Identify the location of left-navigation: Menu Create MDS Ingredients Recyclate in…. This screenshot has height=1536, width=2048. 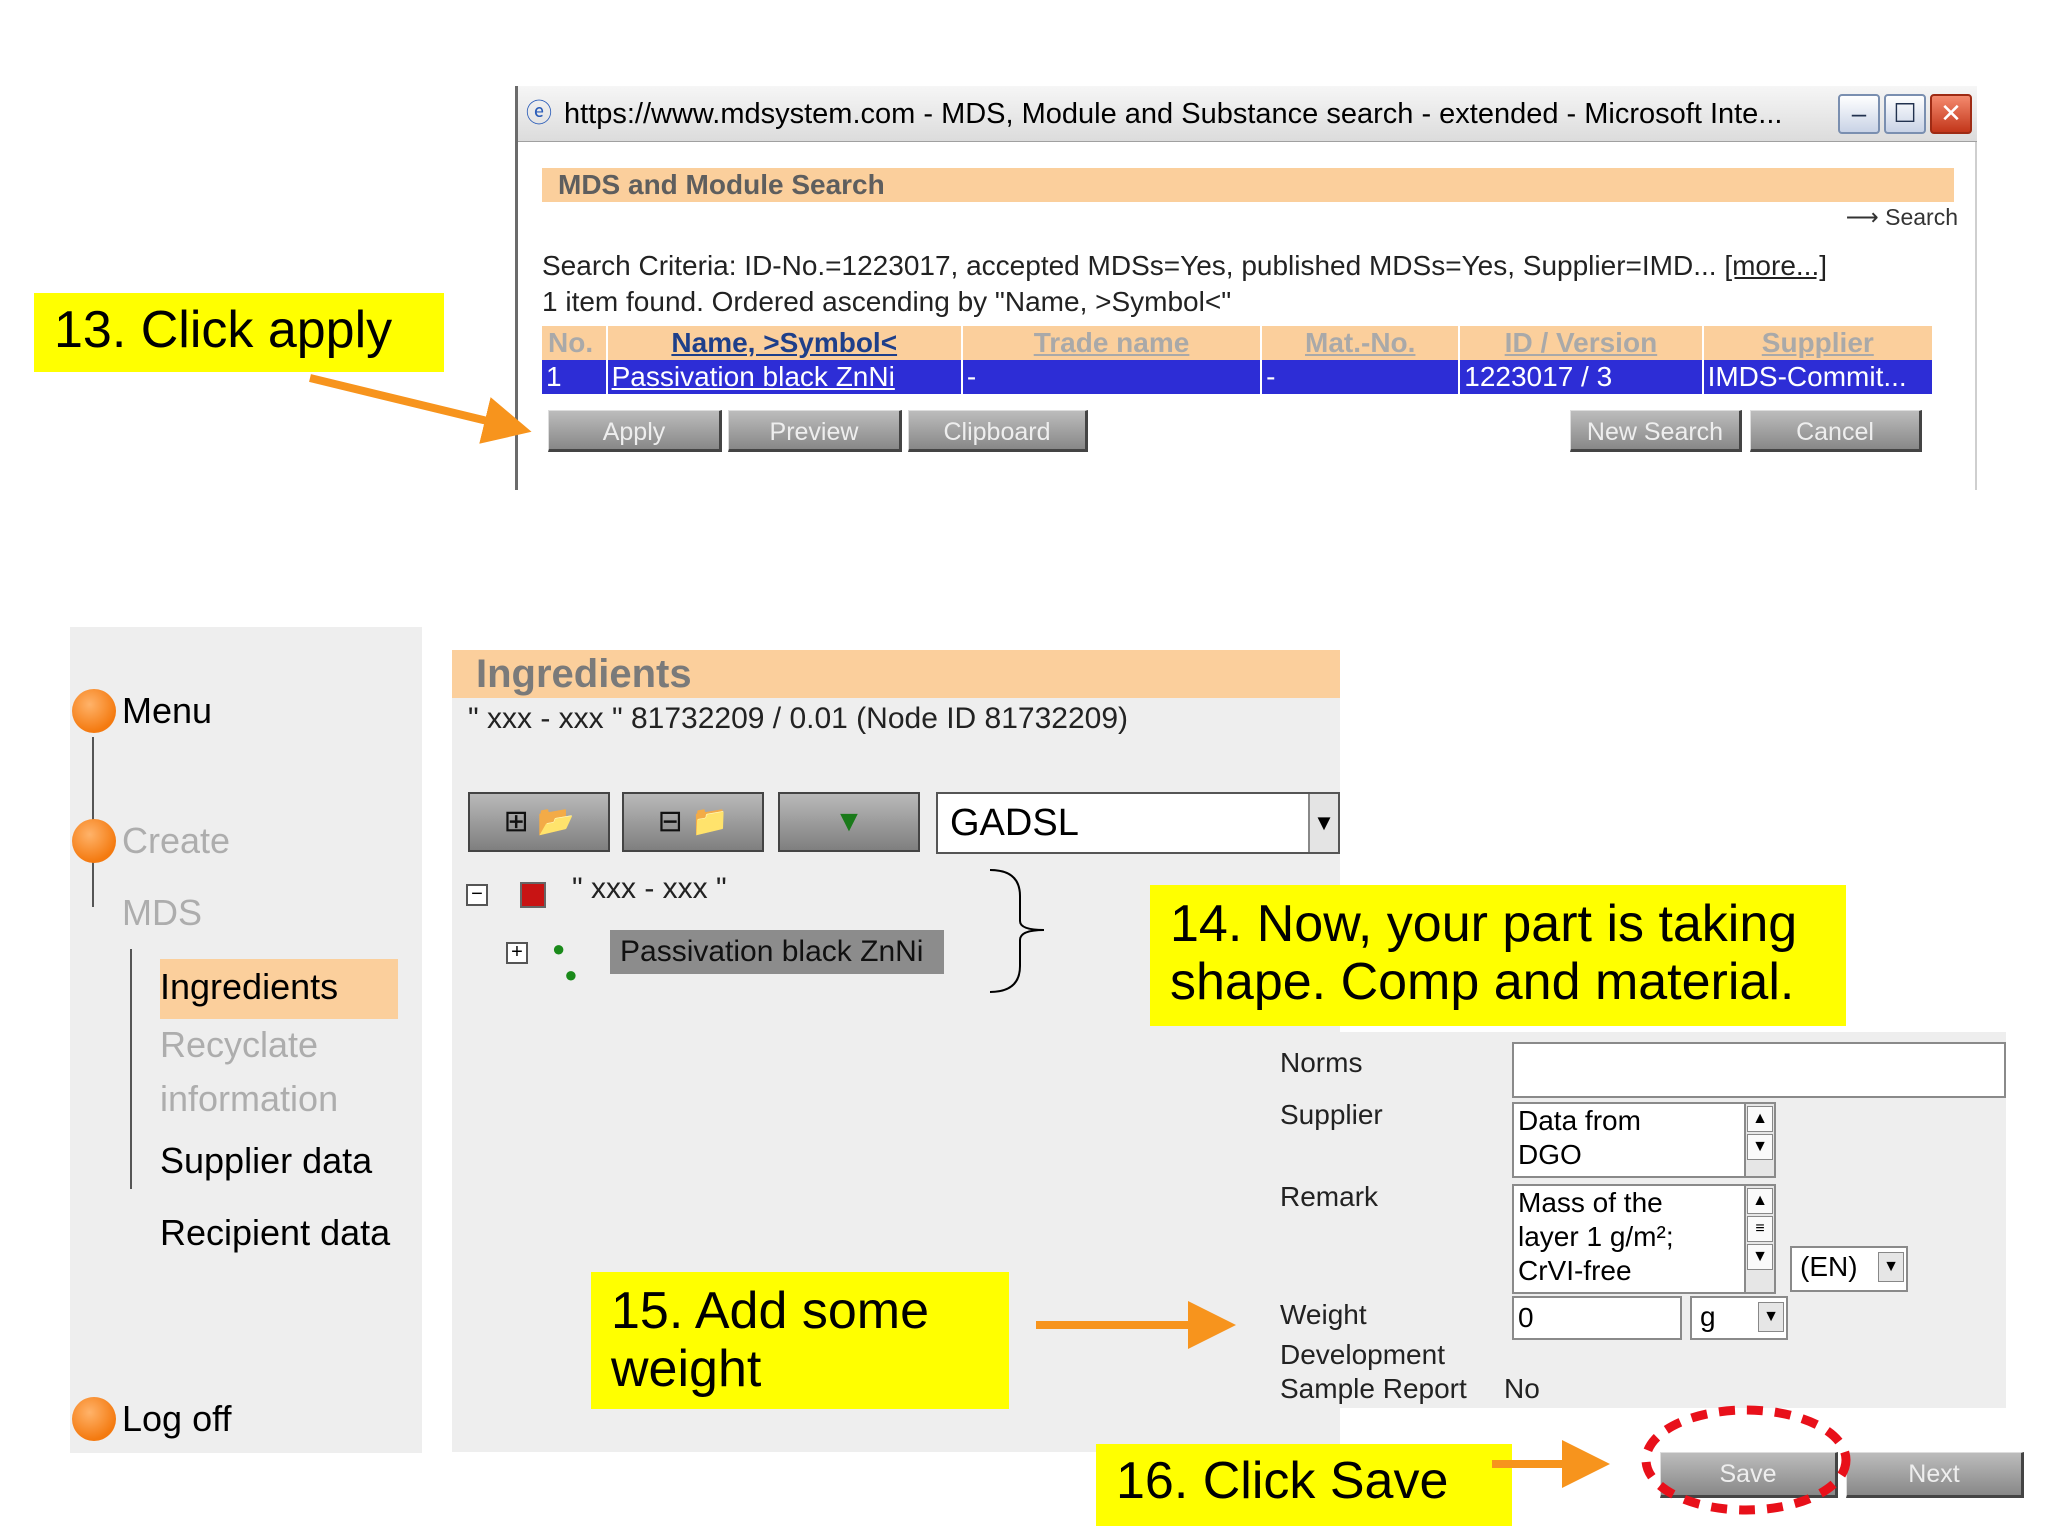
(246, 1040).